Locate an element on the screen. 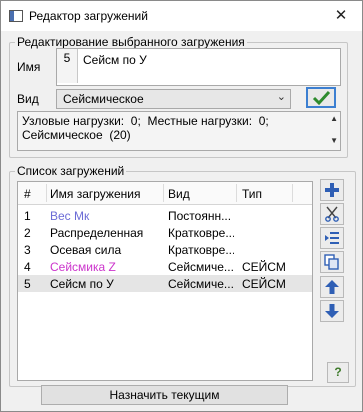 This screenshot has width=363, height=412. column-header-name: Имя загружения is located at coordinates (95, 194).